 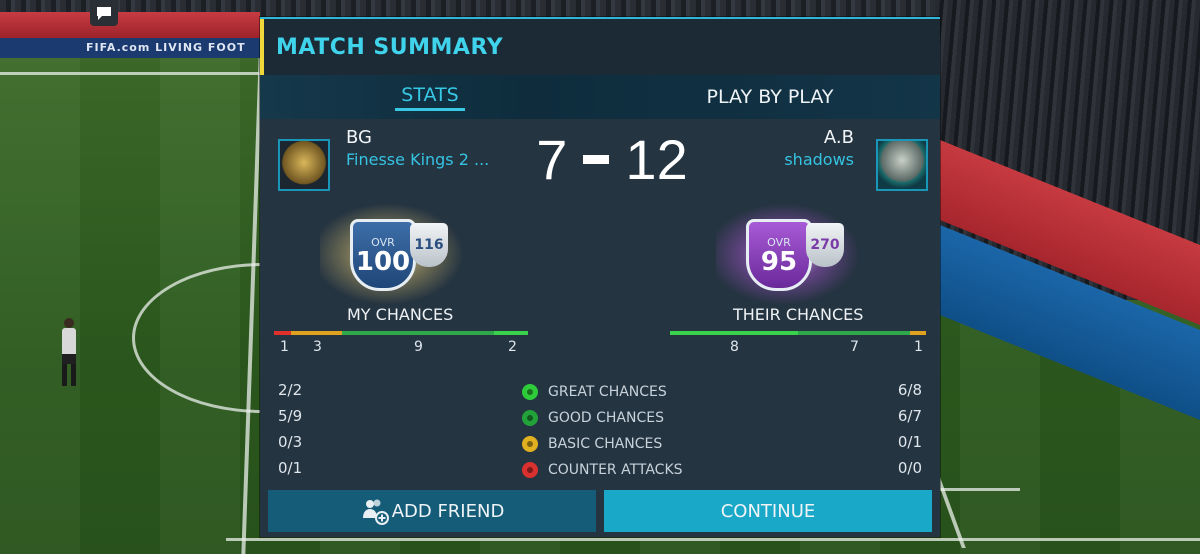 What do you see at coordinates (418, 333) in the screenshot?
I see `my-bar-good` at bounding box center [418, 333].